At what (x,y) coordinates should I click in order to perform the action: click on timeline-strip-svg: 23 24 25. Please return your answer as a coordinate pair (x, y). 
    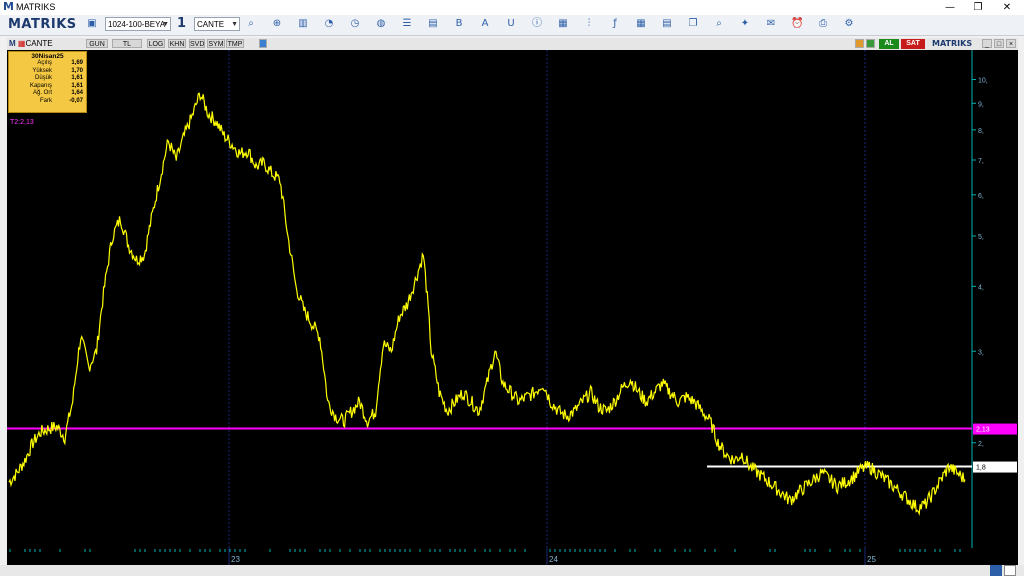
    Looking at the image, I should click on (485, 556).